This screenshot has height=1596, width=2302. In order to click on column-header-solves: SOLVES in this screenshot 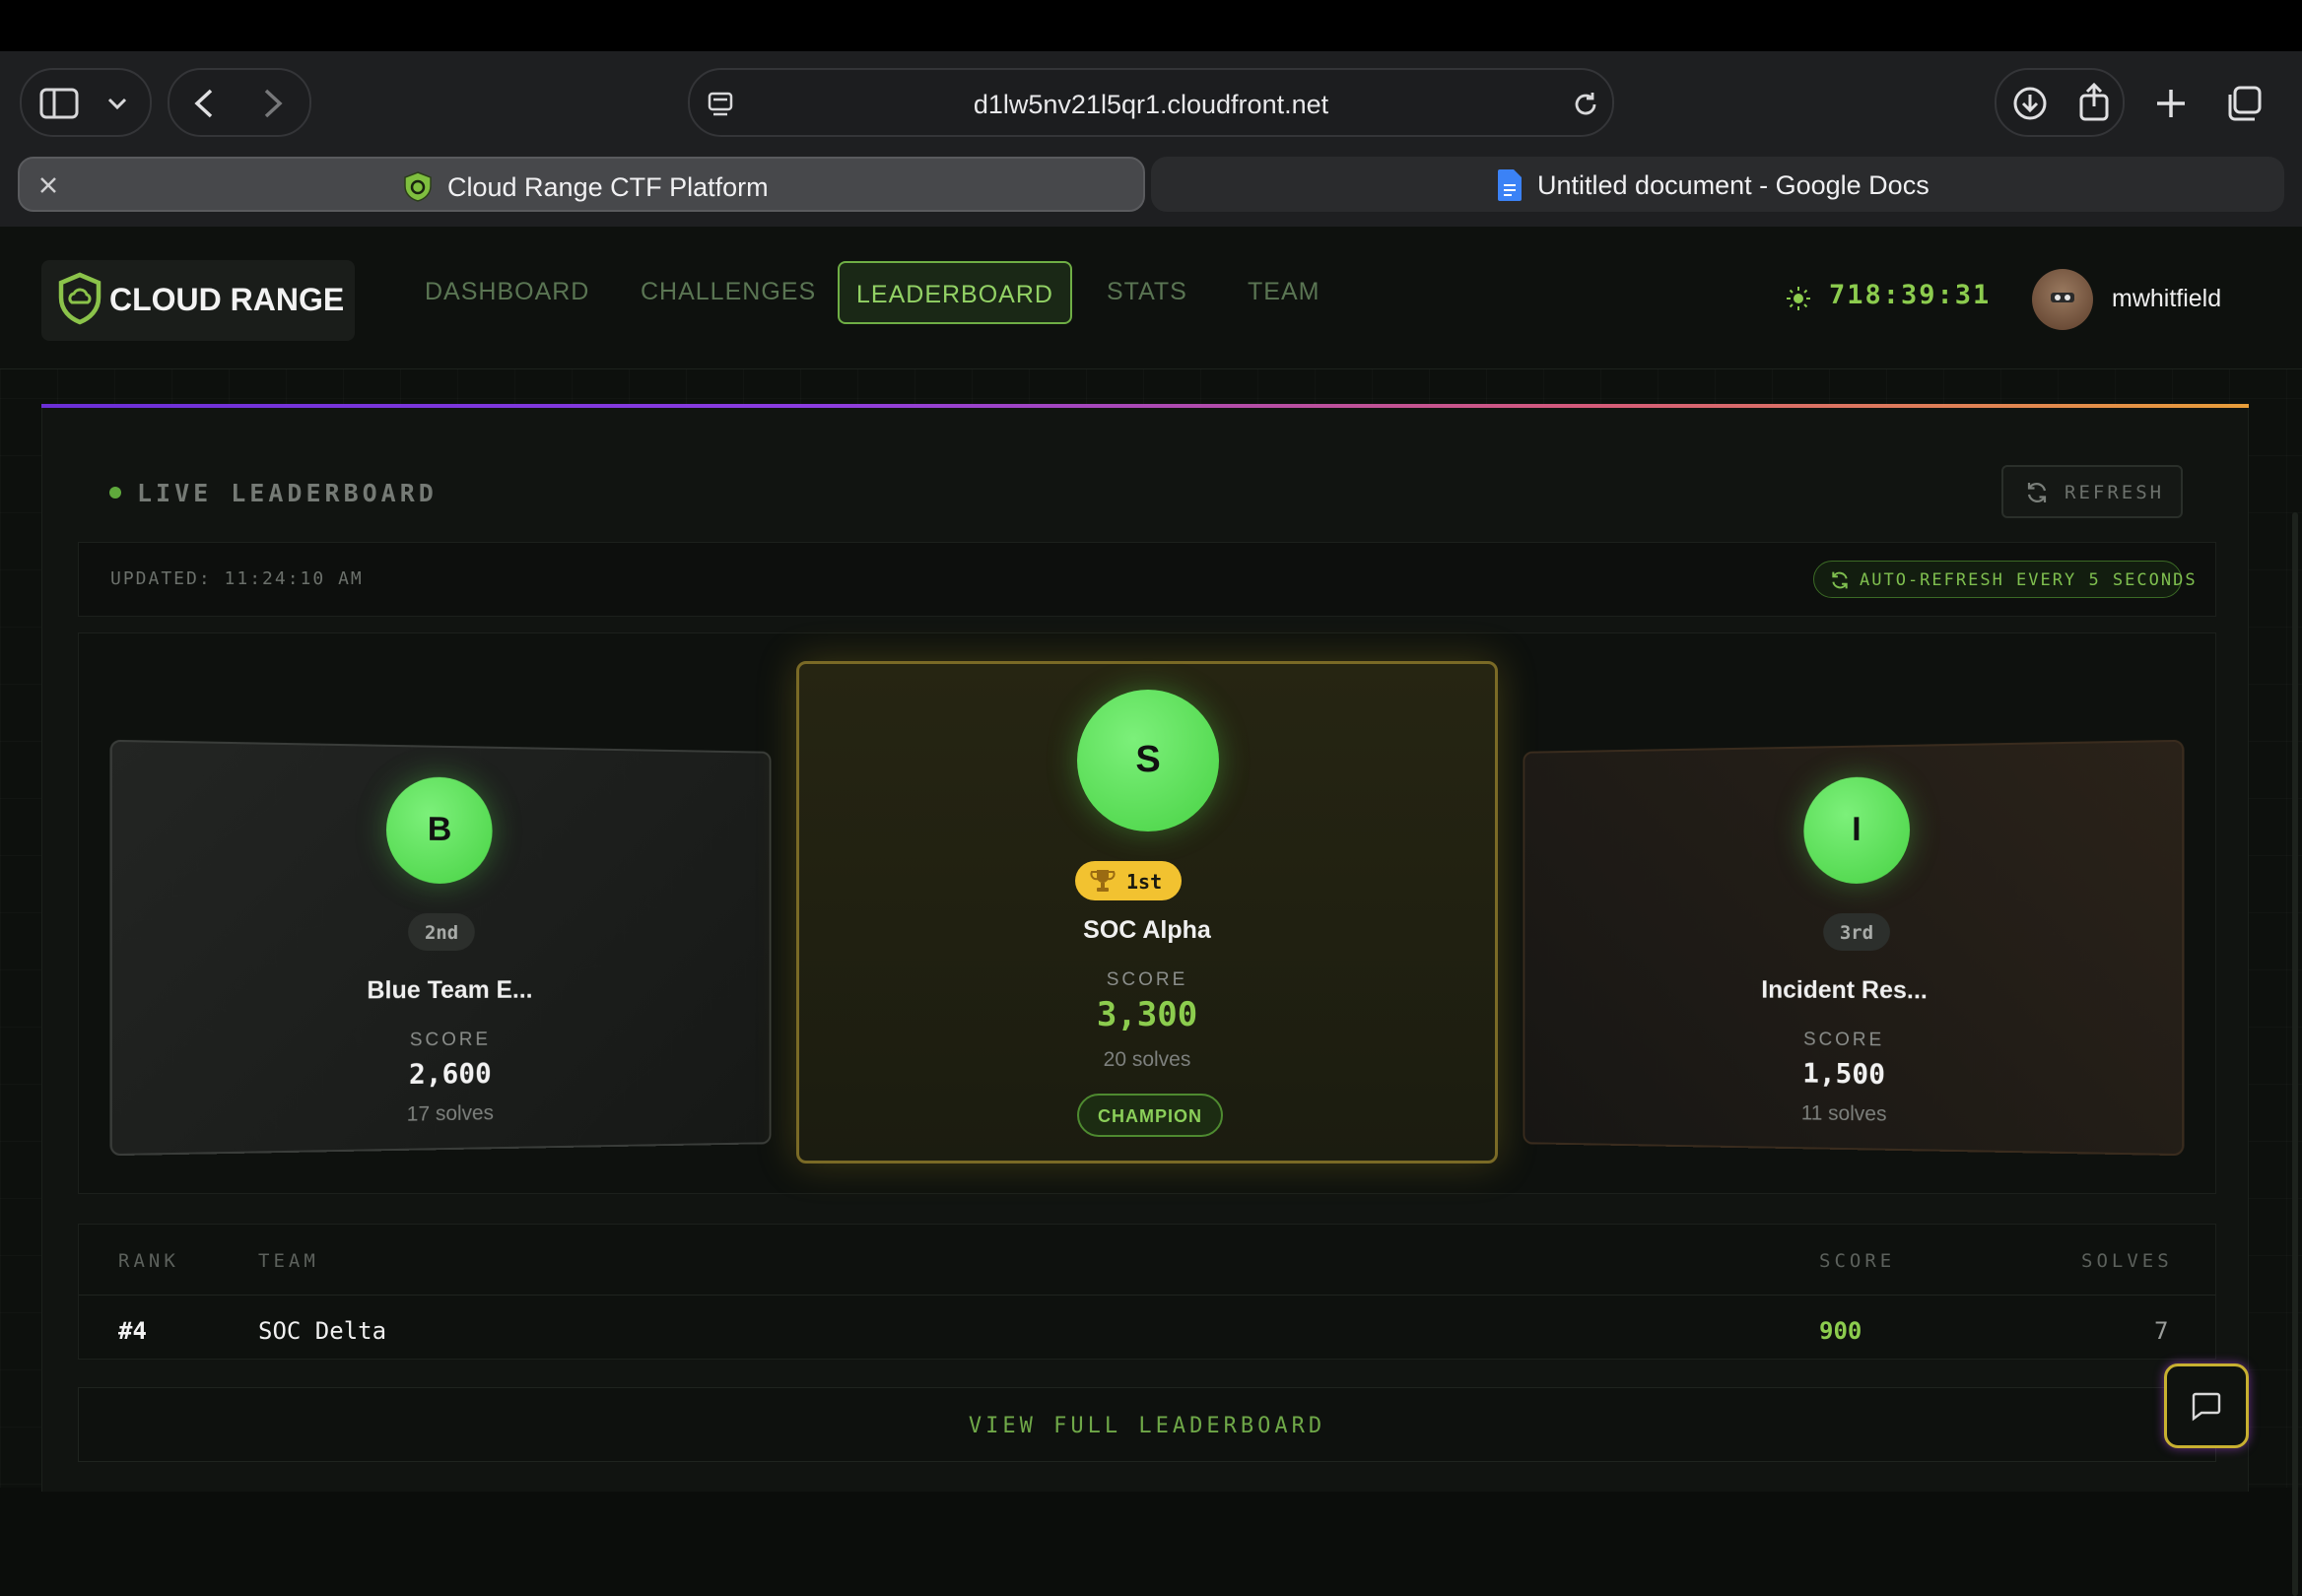, I will do `click(2127, 1261)`.